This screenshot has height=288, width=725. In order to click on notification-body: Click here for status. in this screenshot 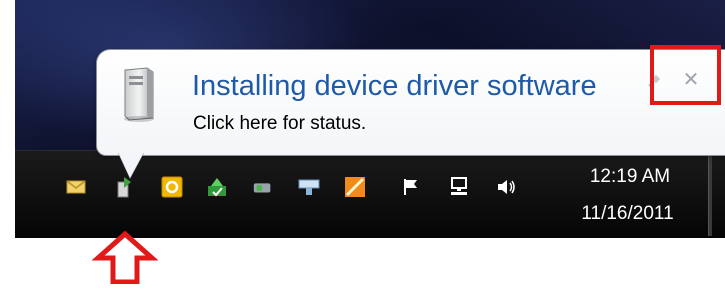, I will do `click(279, 124)`.